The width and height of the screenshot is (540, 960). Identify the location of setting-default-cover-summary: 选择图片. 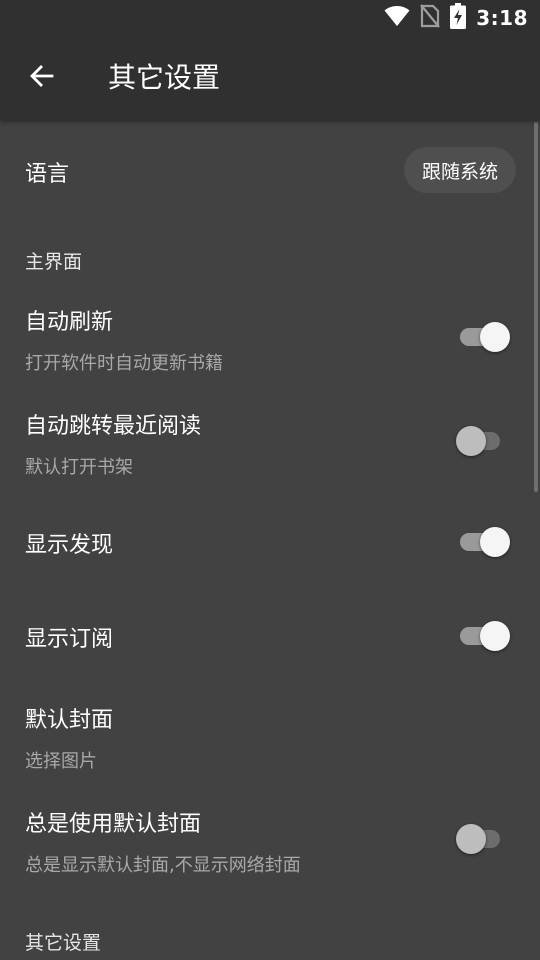
(61, 761).